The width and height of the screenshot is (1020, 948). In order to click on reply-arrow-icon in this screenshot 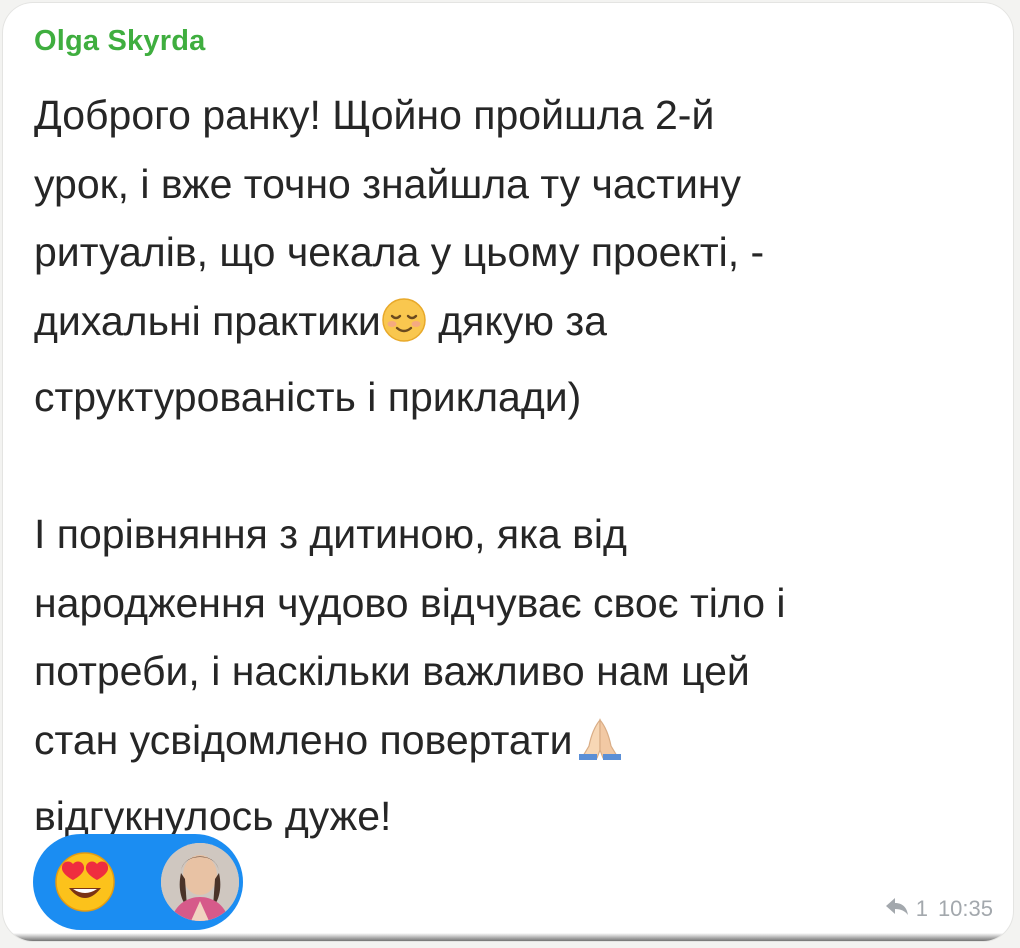, I will do `click(897, 909)`.